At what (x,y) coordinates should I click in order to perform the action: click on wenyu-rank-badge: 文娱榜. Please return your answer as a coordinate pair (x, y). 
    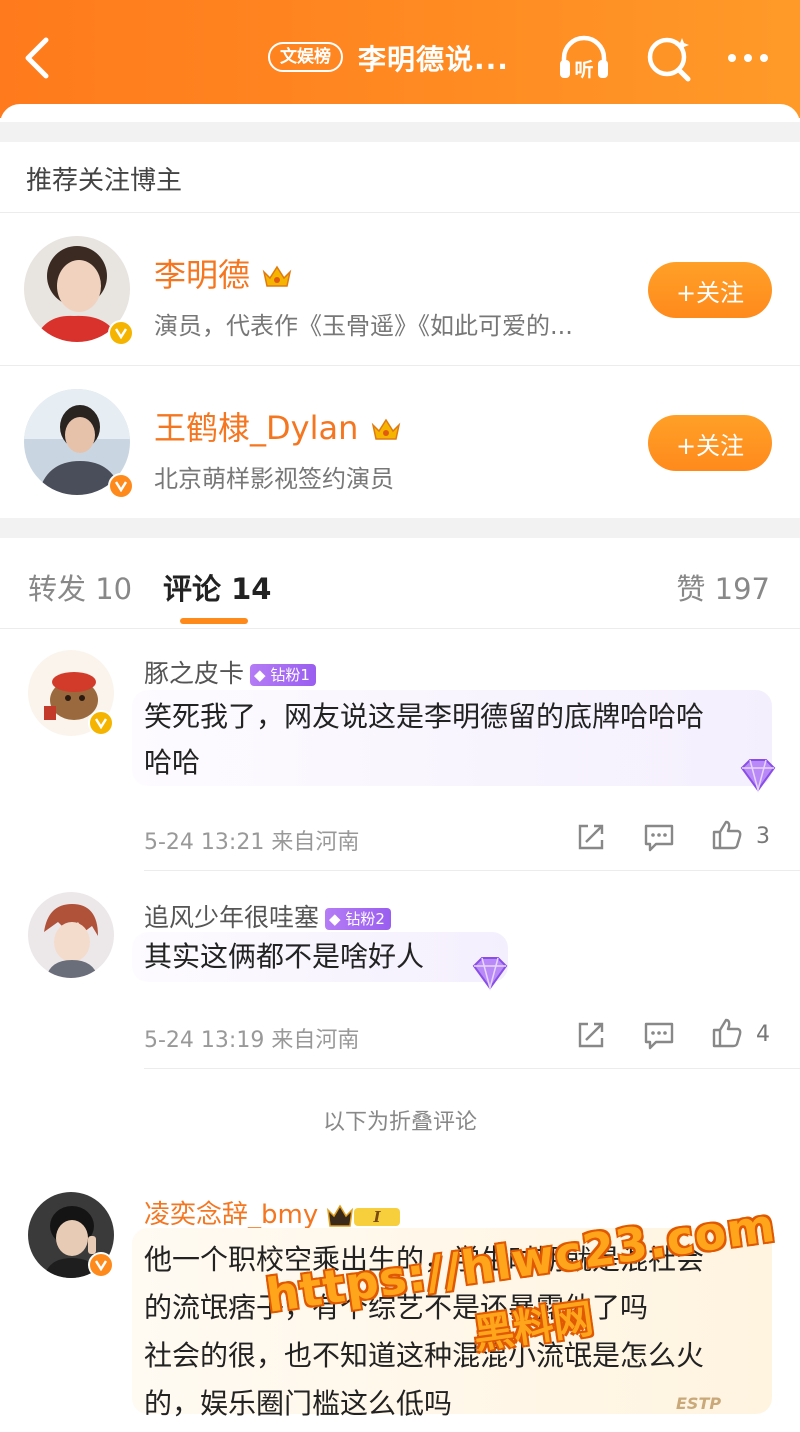
    Looking at the image, I should click on (305, 57).